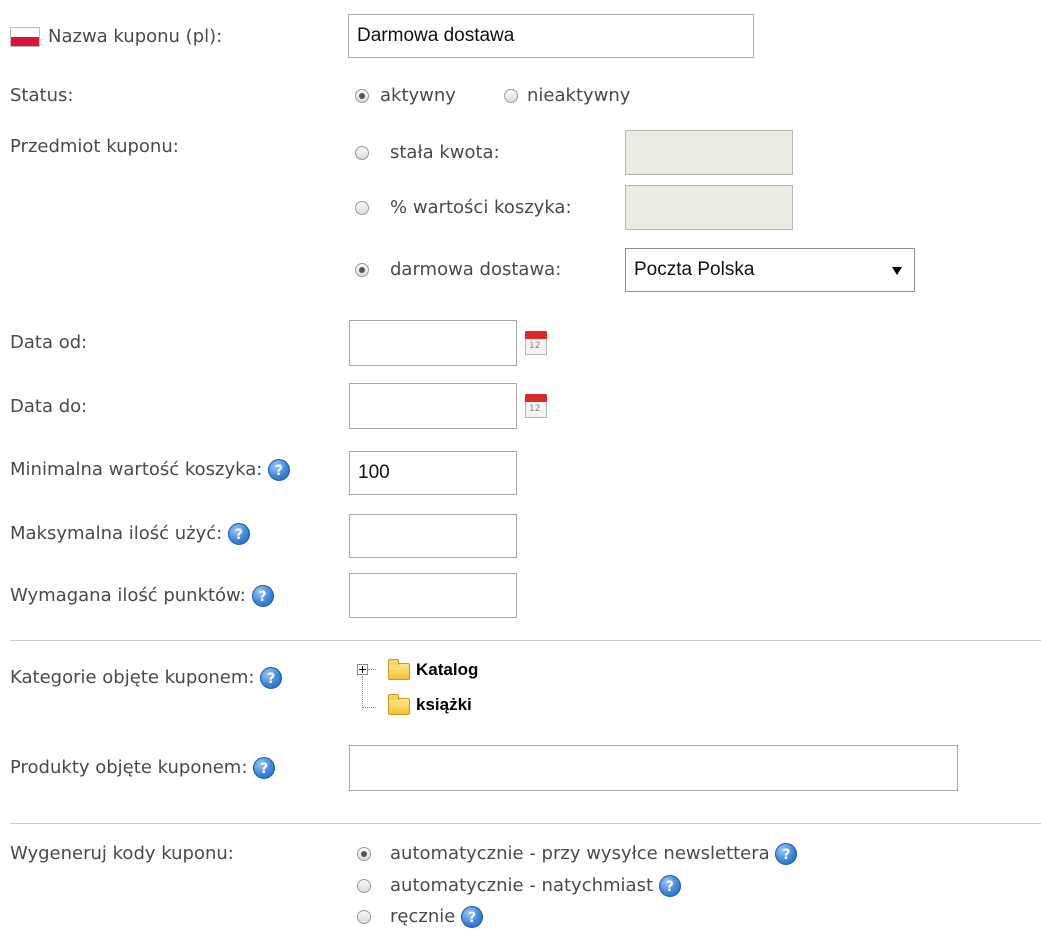 The width and height of the screenshot is (1041, 930). I want to click on products-input, so click(653, 768).